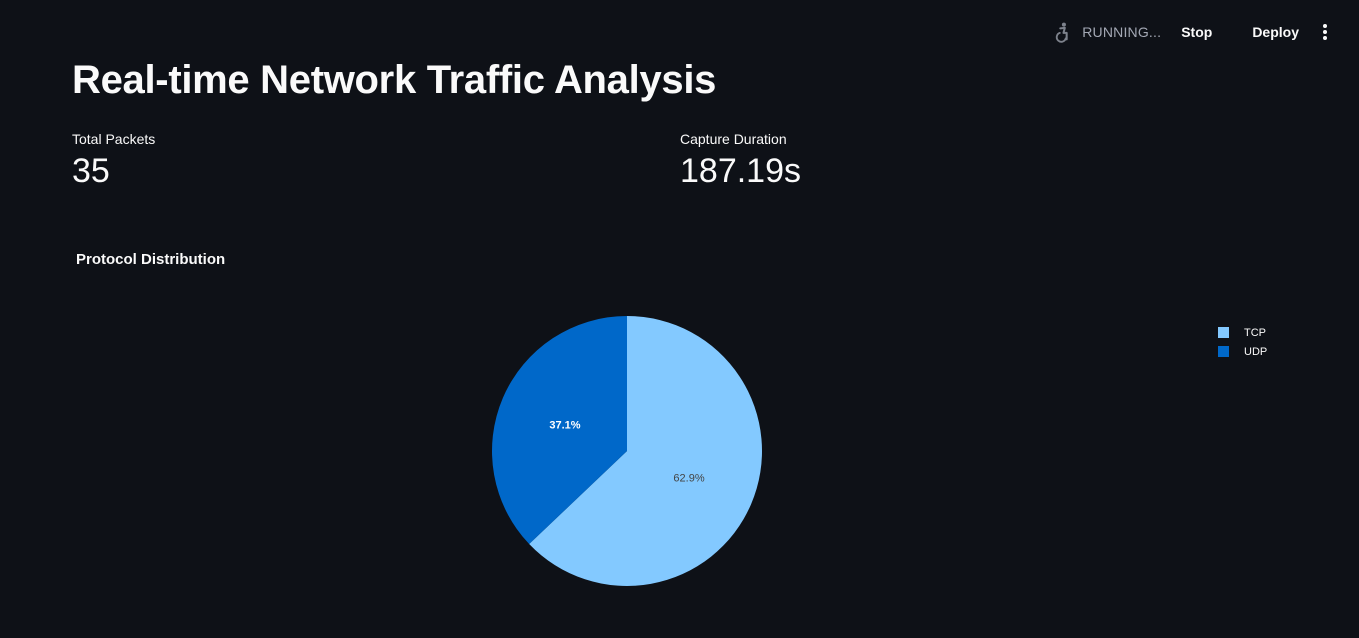 This screenshot has height=638, width=1359. What do you see at coordinates (733, 139) in the screenshot?
I see `metric-label: Capture Duration` at bounding box center [733, 139].